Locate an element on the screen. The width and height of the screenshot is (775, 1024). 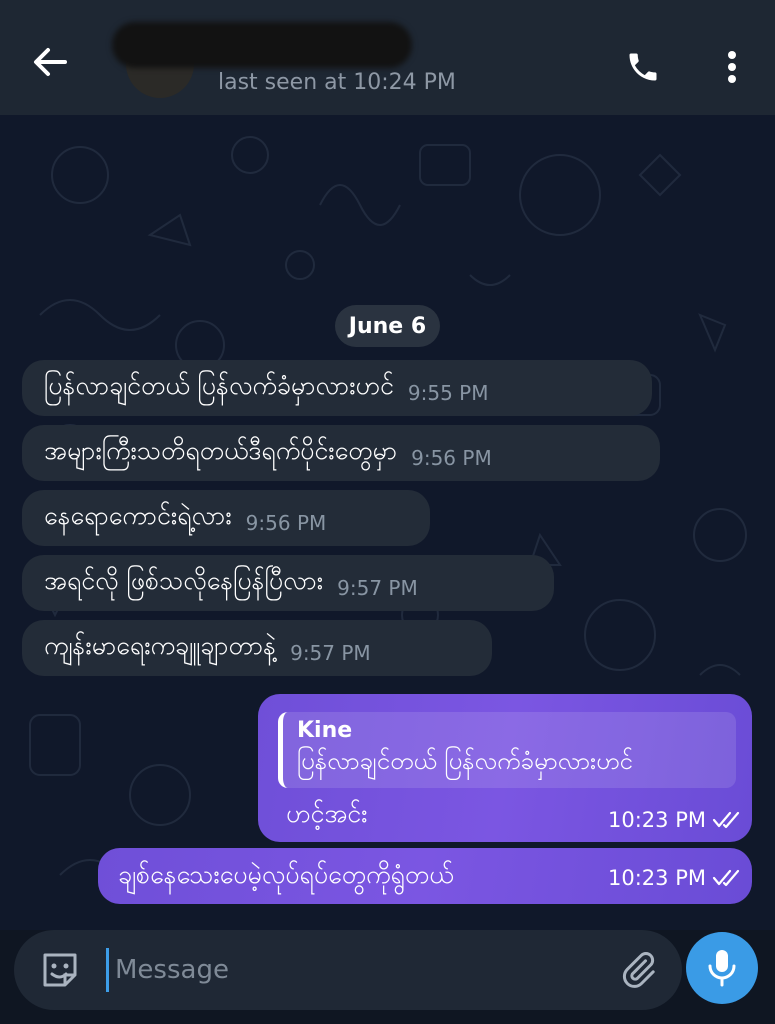
voice-record-button is located at coordinates (722, 968).